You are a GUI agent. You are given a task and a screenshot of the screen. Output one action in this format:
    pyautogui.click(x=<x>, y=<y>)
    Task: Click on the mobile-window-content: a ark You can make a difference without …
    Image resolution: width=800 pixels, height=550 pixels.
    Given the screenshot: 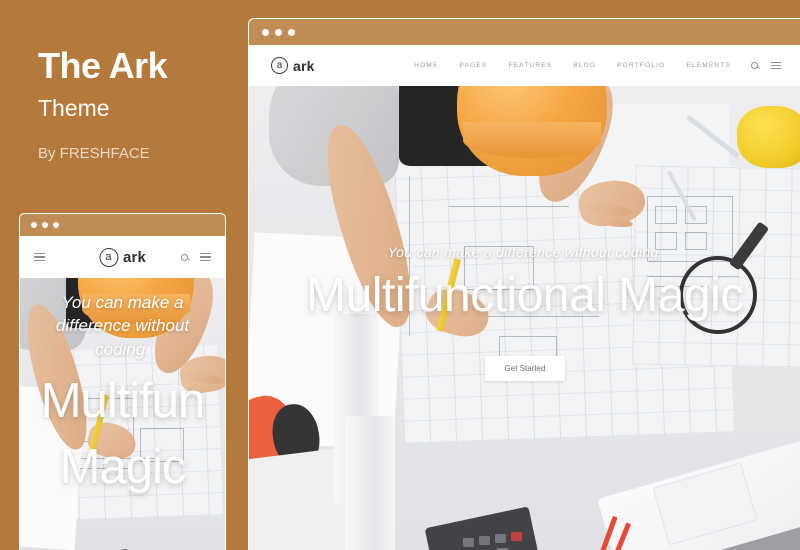 What is the action you would take?
    pyautogui.click(x=122, y=393)
    